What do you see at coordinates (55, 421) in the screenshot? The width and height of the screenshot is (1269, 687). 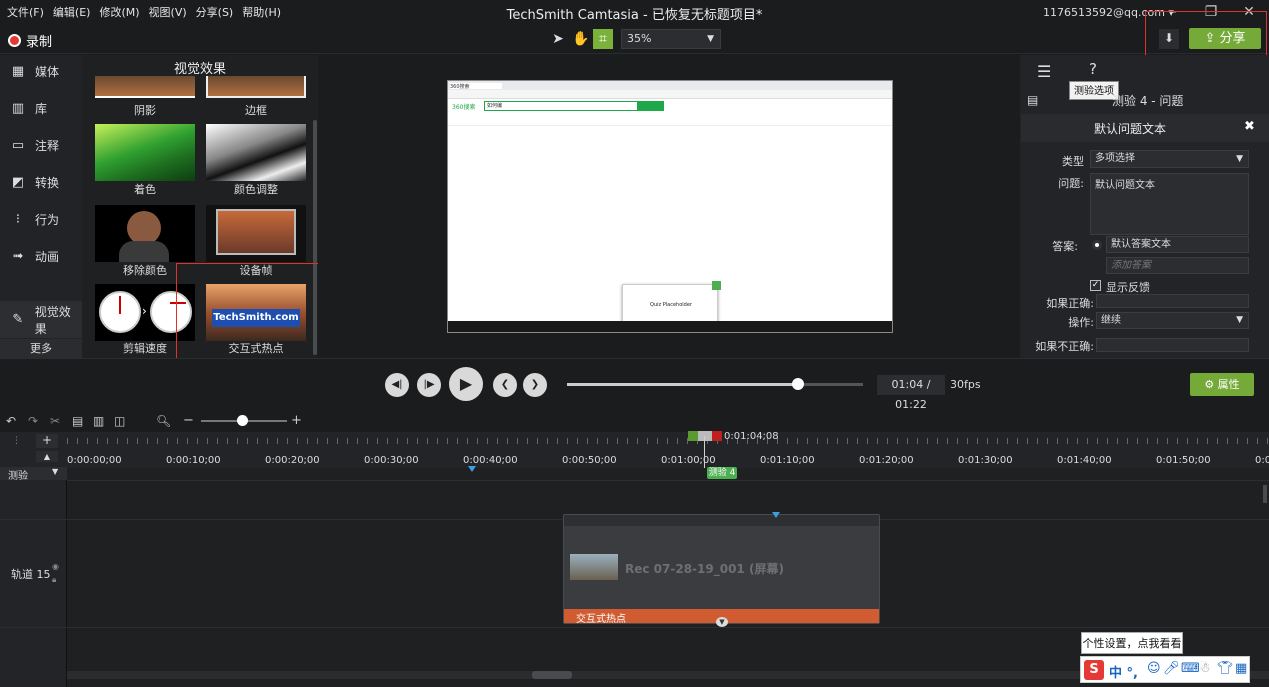 I see `cut-icon: ✂` at bounding box center [55, 421].